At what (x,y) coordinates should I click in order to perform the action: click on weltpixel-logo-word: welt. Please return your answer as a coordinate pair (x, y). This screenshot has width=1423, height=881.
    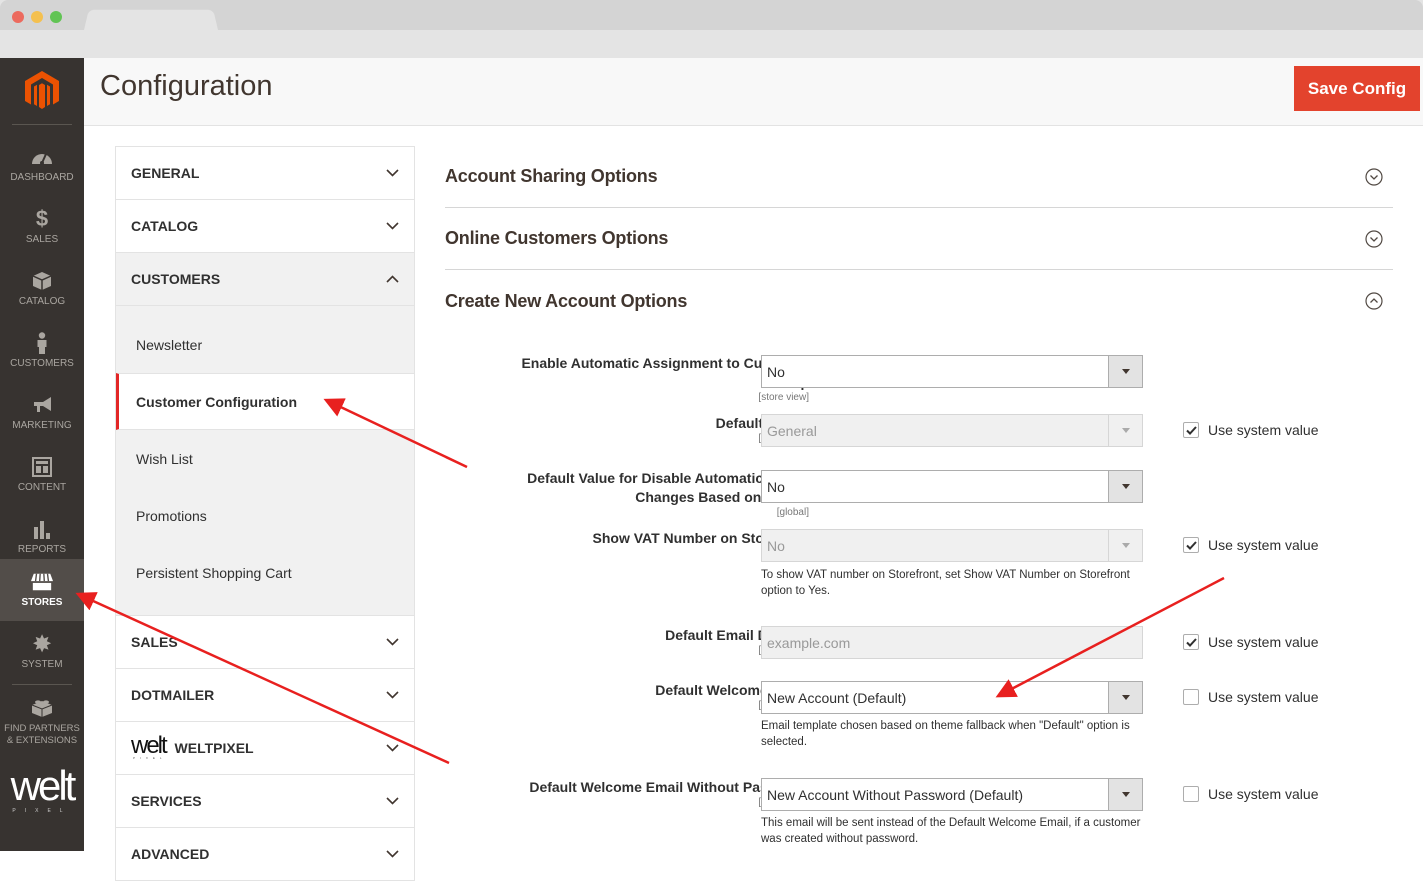
    Looking at the image, I should click on (43, 785).